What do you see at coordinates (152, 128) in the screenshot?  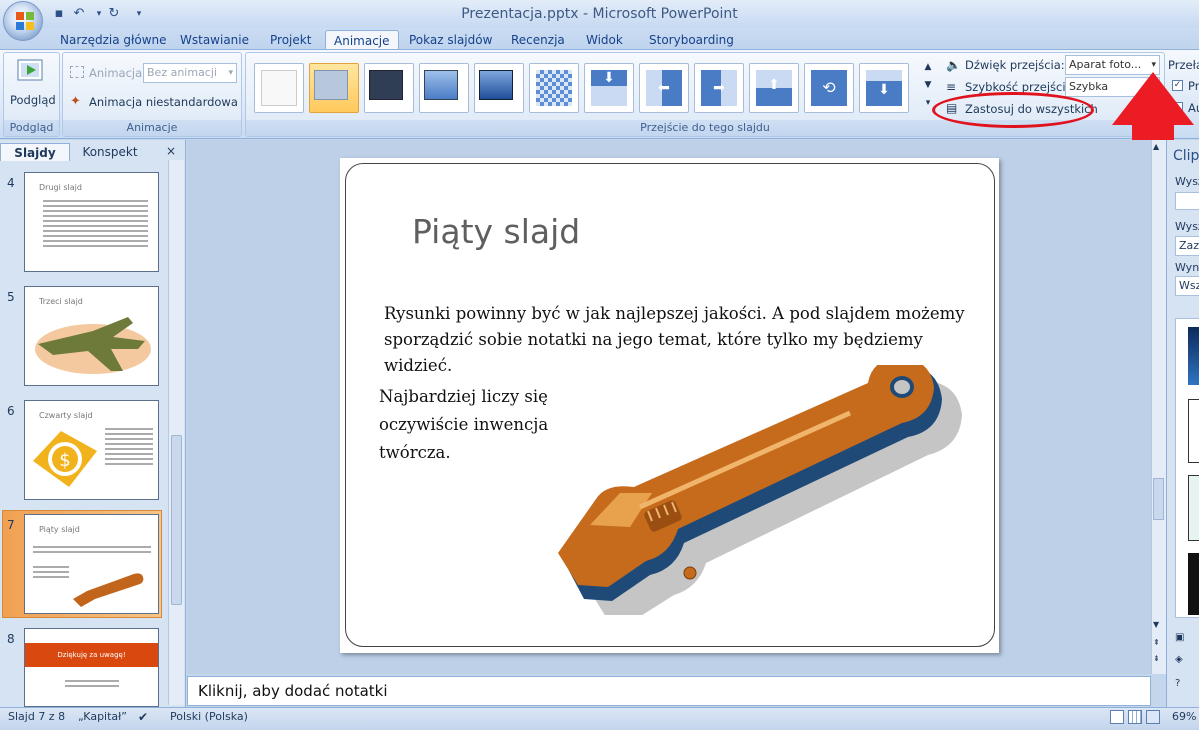 I see `animations-group-label: Animacje` at bounding box center [152, 128].